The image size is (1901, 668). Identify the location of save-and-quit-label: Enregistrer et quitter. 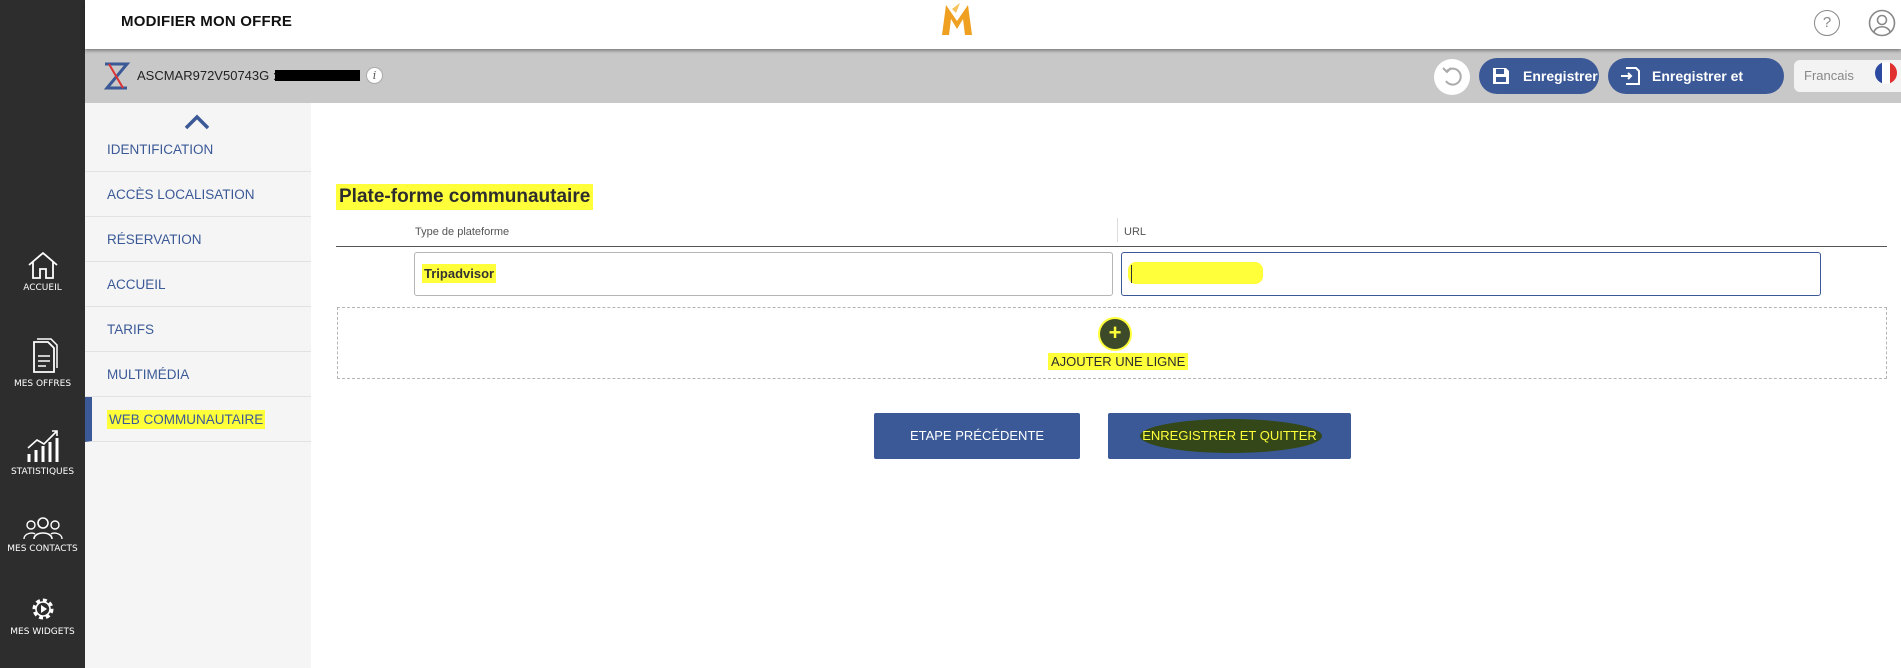
(1698, 94).